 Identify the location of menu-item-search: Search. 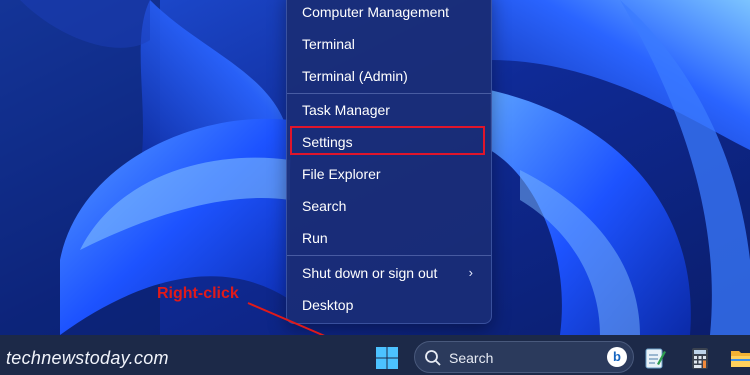
(389, 206).